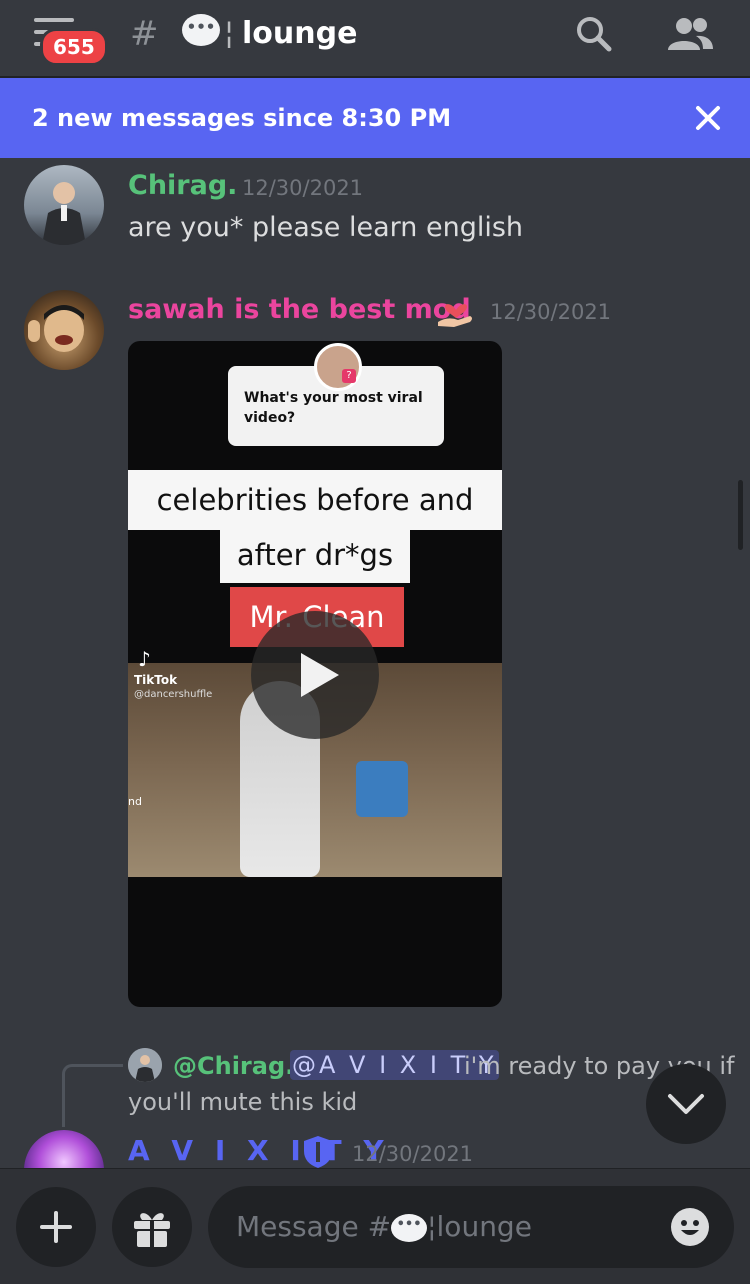 The width and height of the screenshot is (750, 1284). Describe the element at coordinates (456, 311) in the screenshot. I see `heart-hand-icon` at that location.